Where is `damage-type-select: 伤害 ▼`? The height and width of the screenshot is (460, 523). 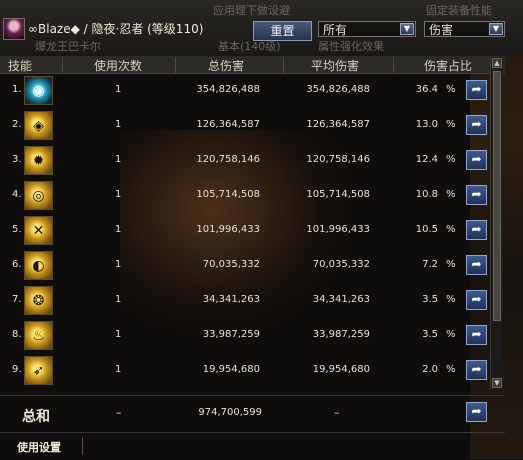
damage-type-select: 伤害 ▼ is located at coordinates (464, 29).